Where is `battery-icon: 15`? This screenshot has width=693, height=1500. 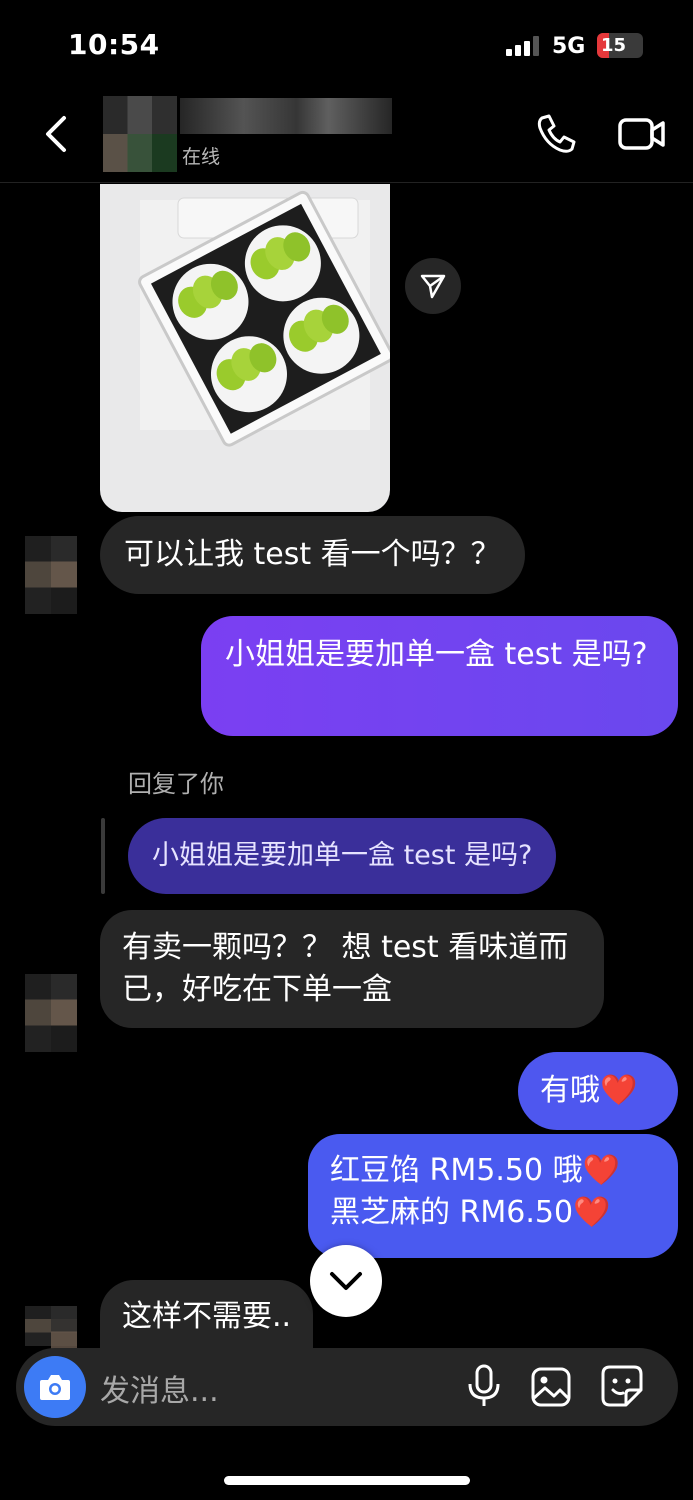 battery-icon: 15 is located at coordinates (620, 45).